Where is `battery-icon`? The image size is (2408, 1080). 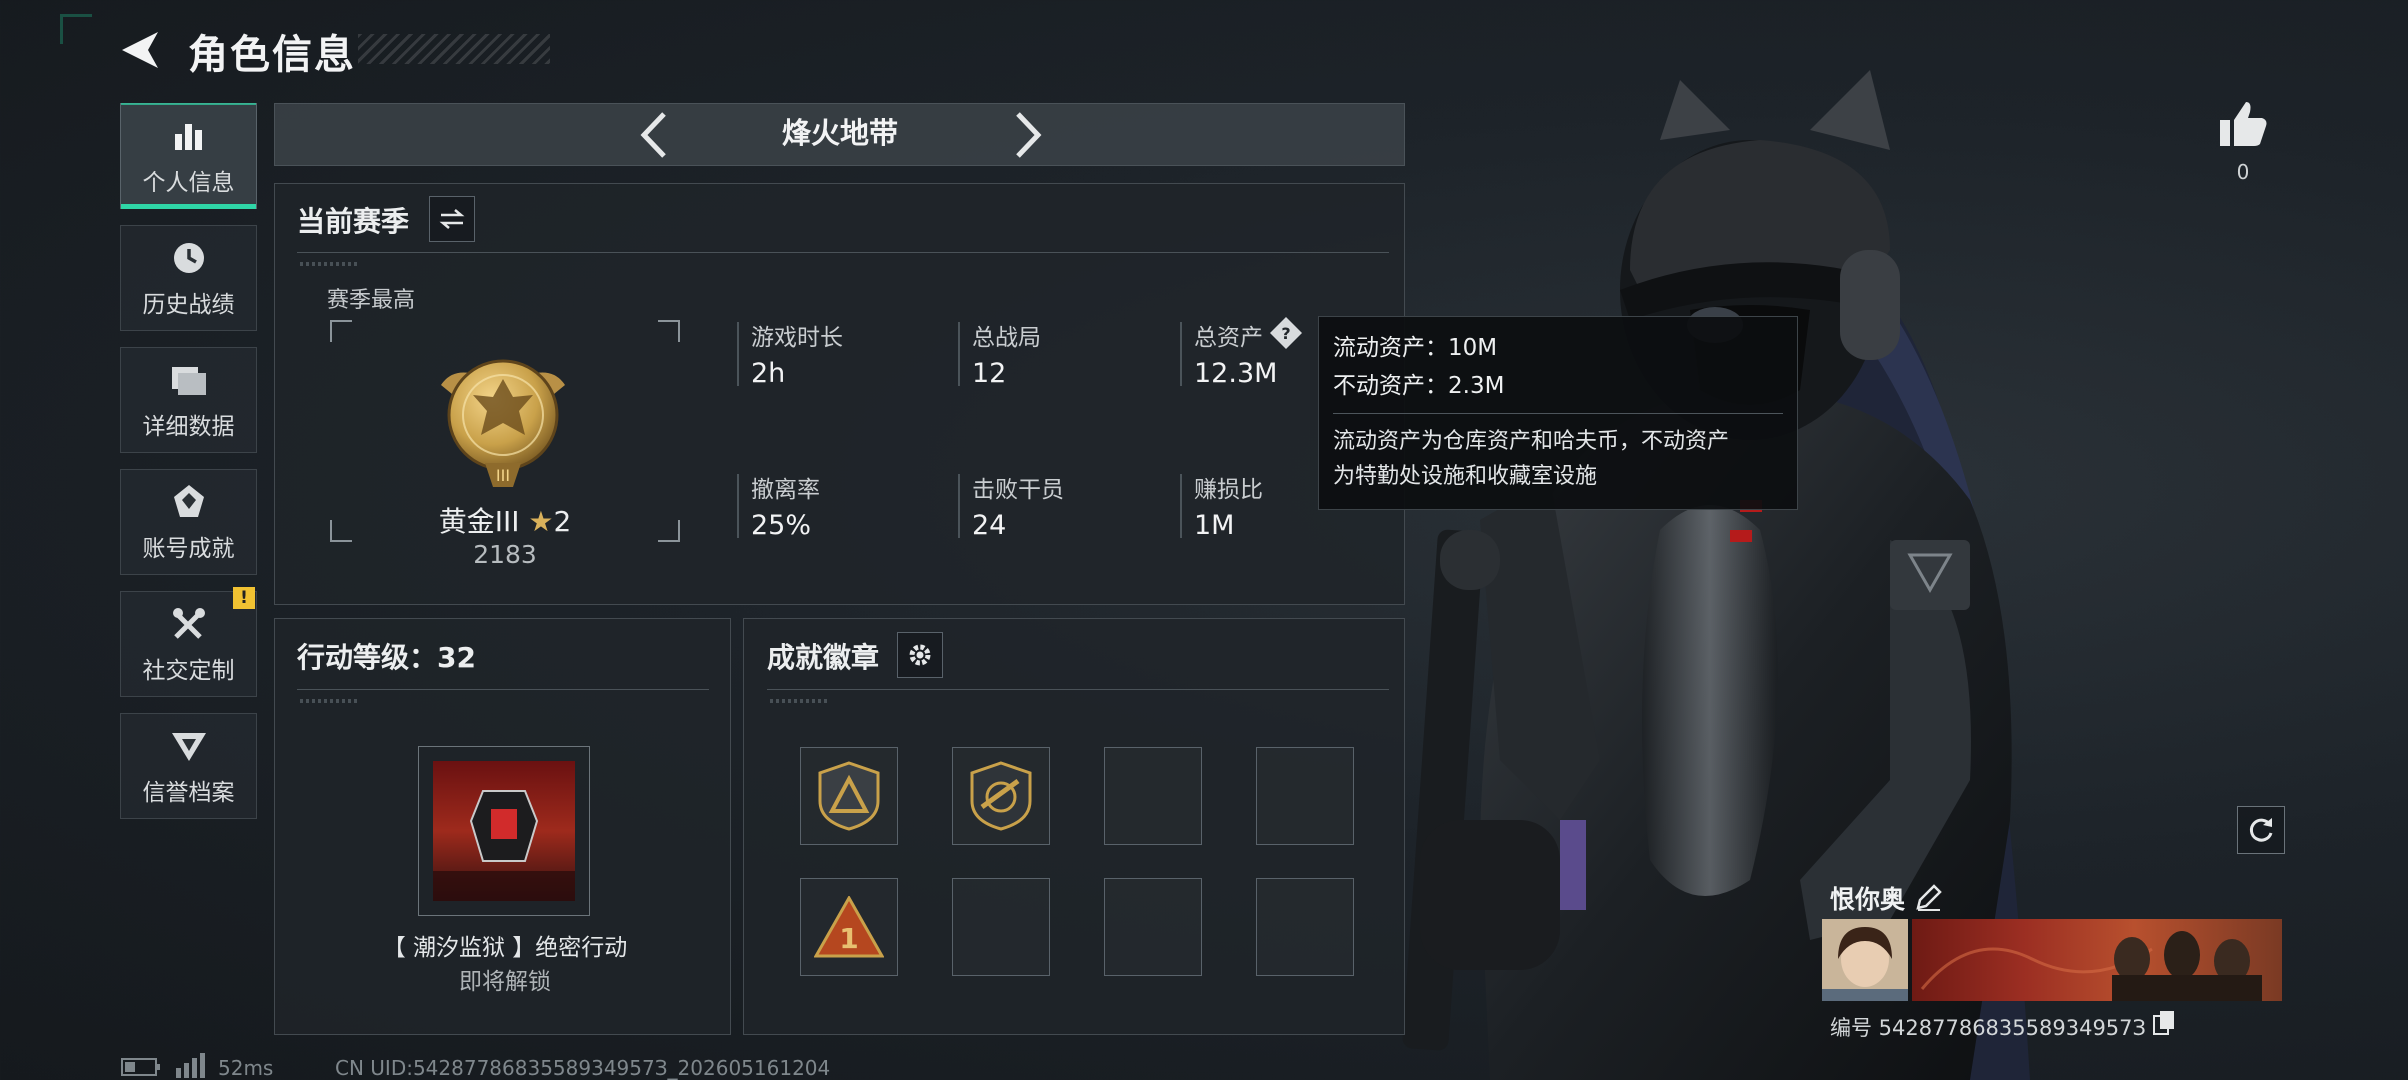
battery-icon is located at coordinates (141, 1067).